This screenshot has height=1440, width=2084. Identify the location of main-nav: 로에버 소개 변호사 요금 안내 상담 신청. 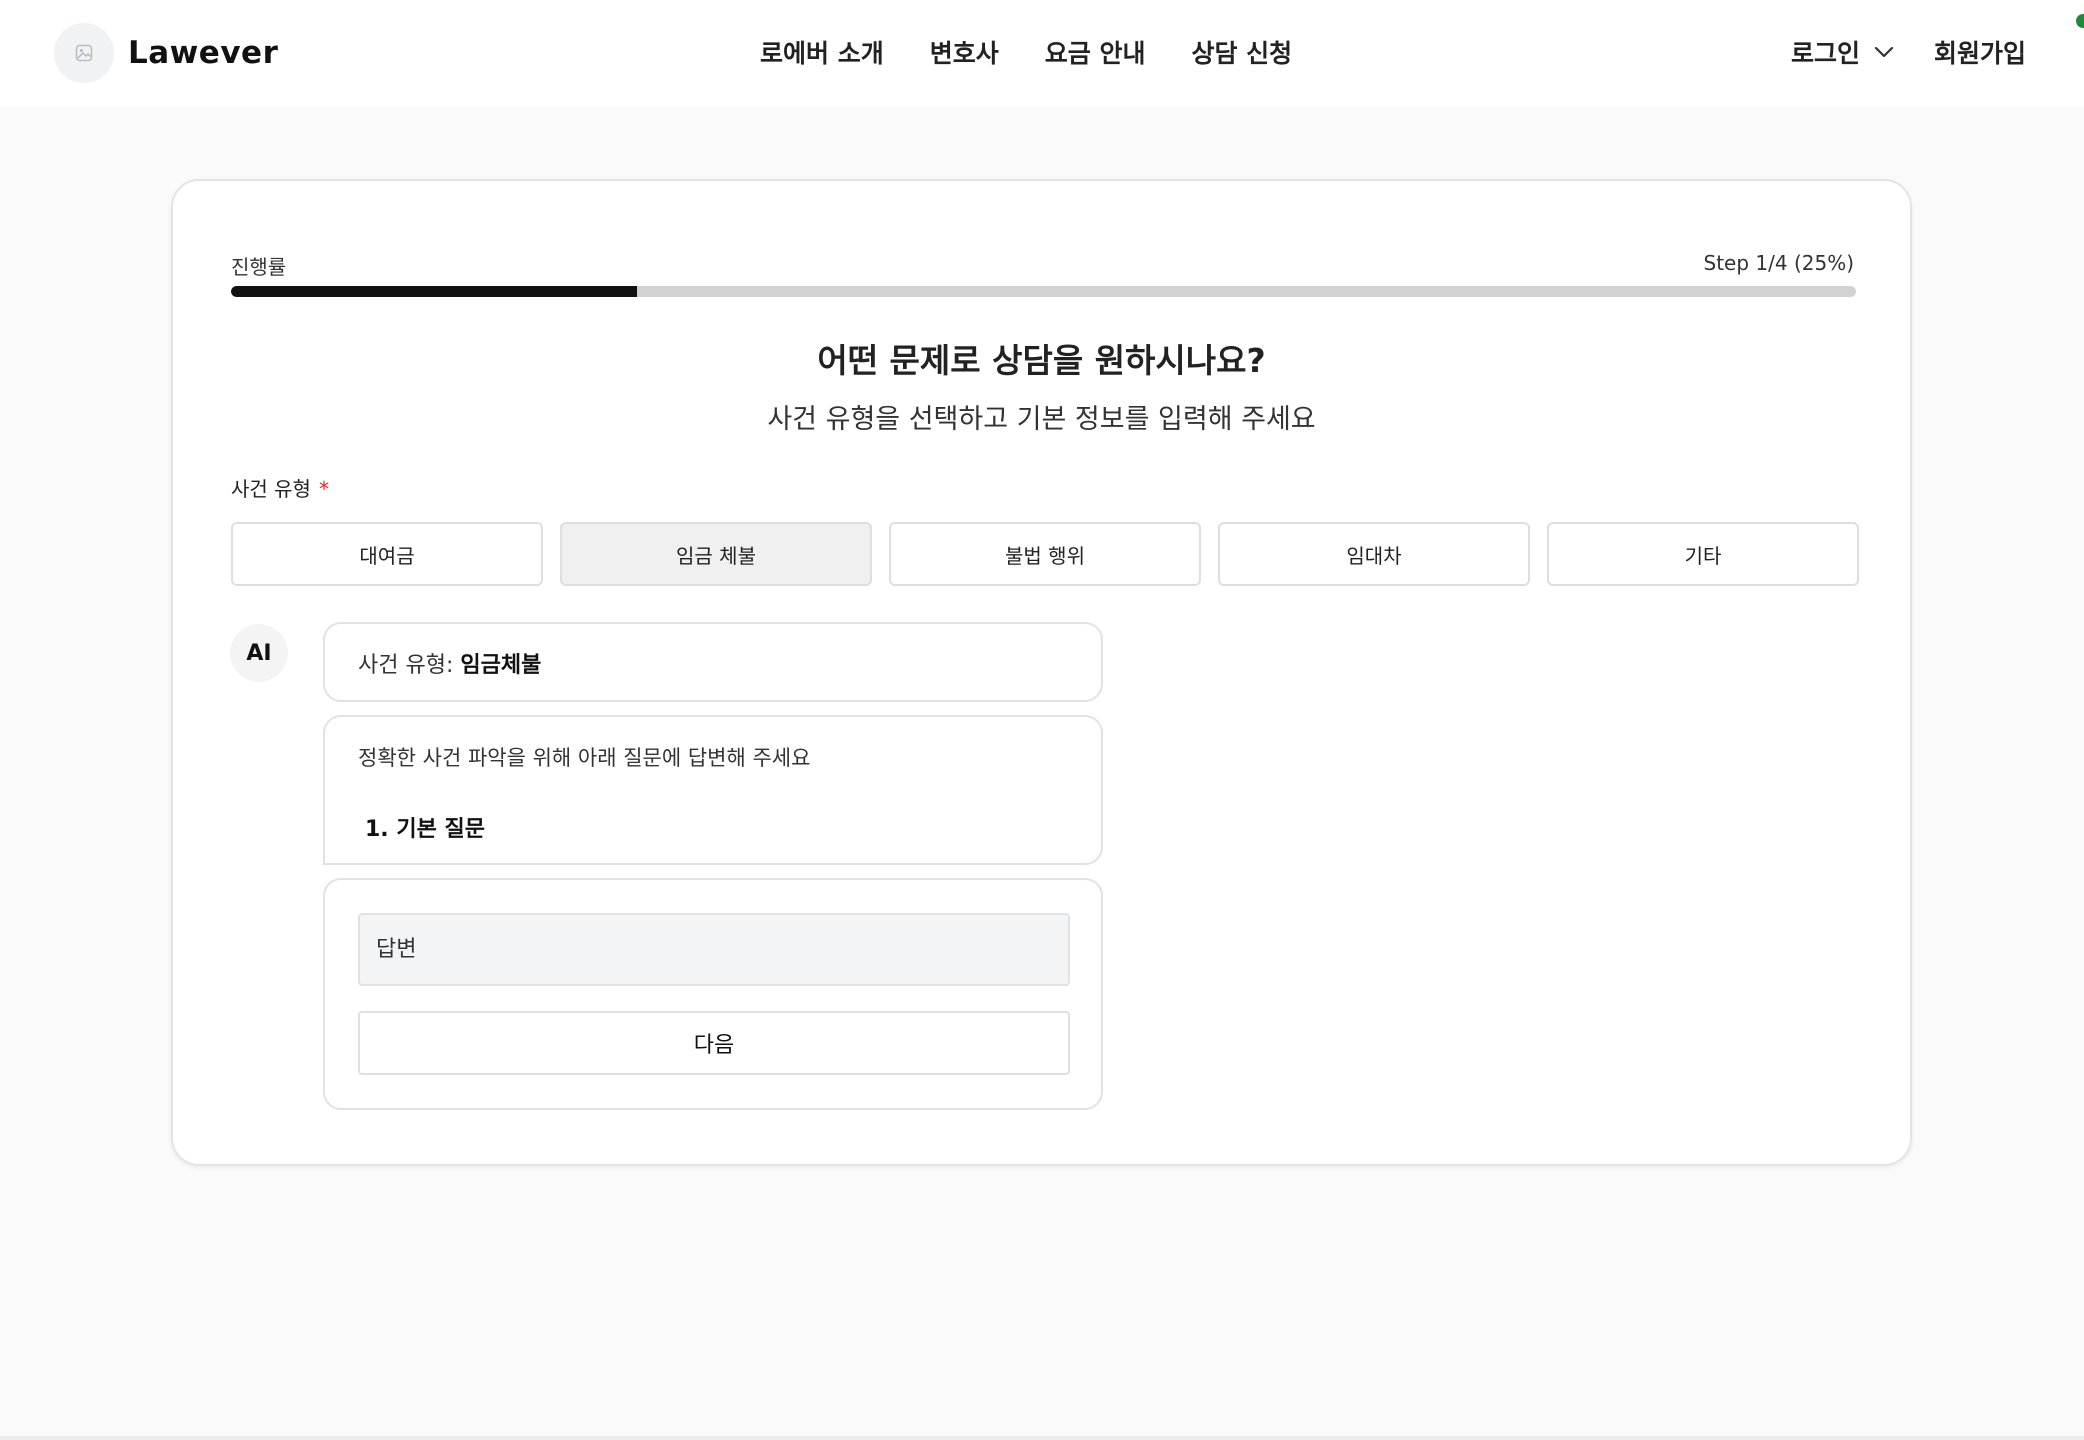
(1026, 52).